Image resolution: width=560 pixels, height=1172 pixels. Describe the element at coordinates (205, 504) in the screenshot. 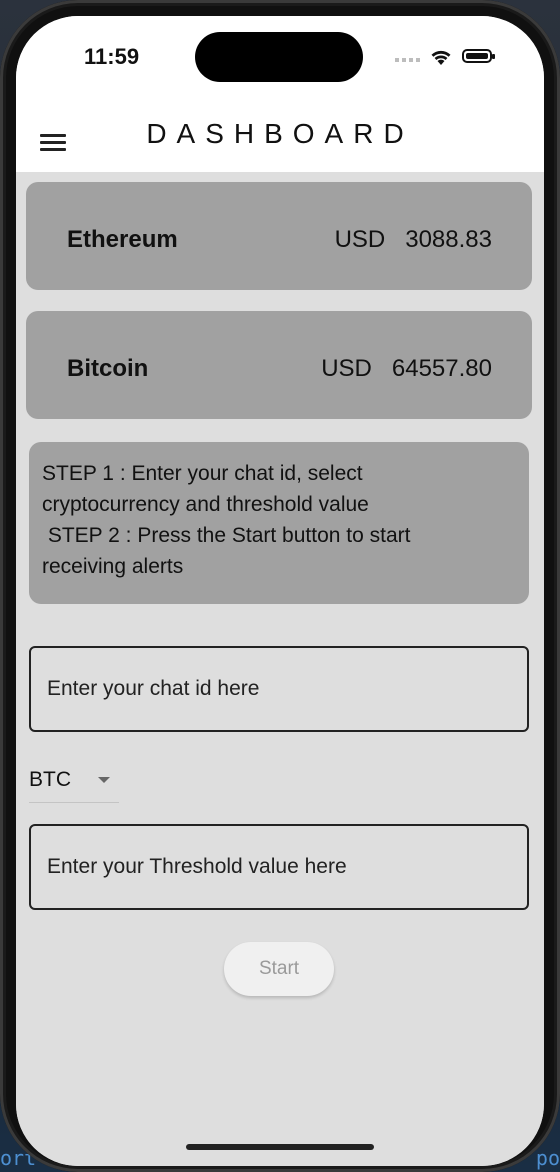

I see `instruction-line: cryptocurrency and threshold value` at that location.